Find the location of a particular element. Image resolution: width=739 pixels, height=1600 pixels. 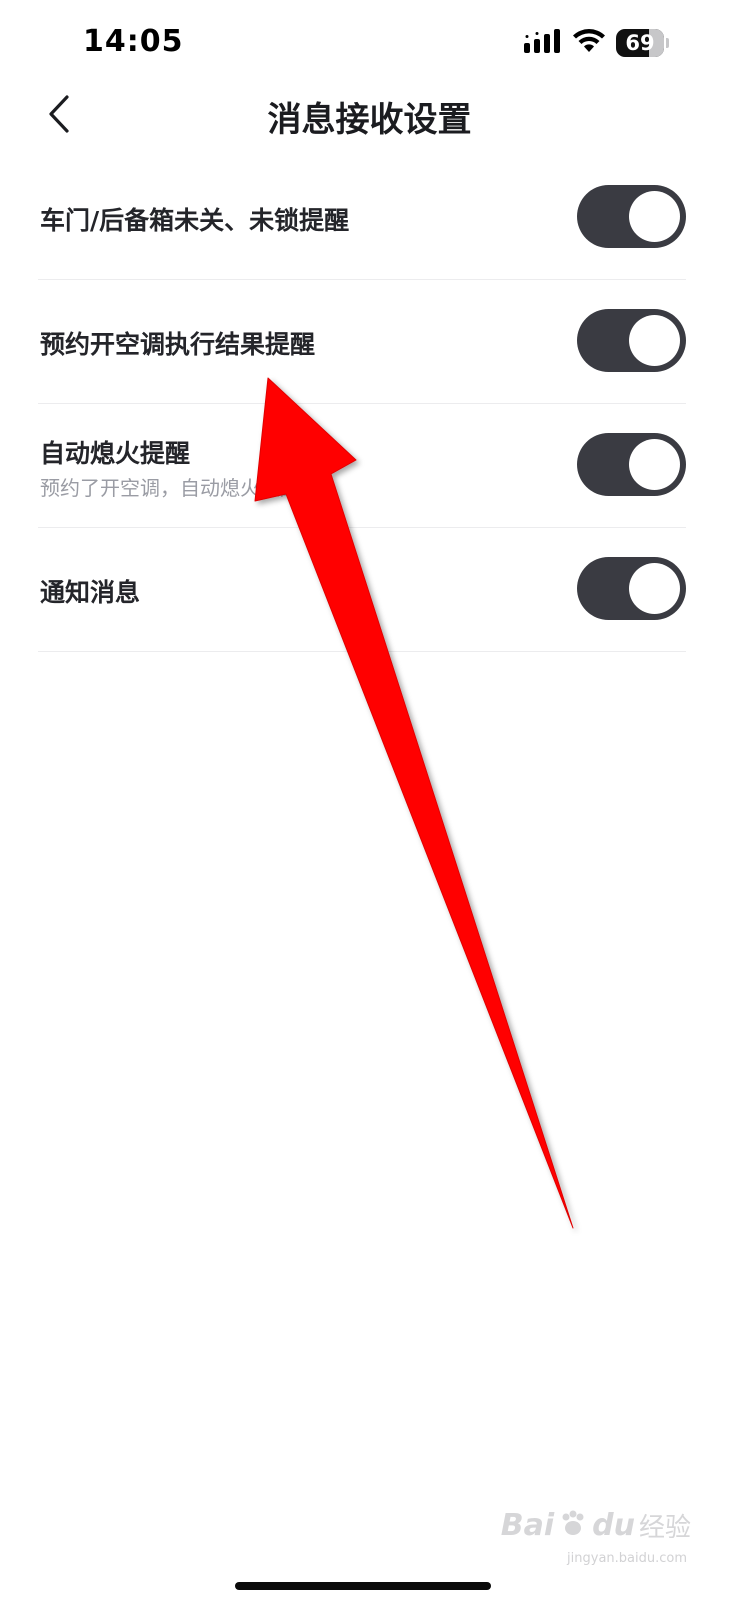

watermark: Bai du 经验 is located at coordinates (596, 1525).